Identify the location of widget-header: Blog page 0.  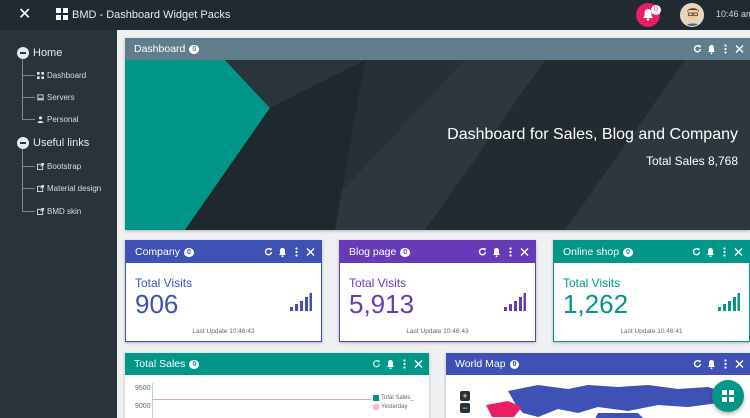
(437, 252).